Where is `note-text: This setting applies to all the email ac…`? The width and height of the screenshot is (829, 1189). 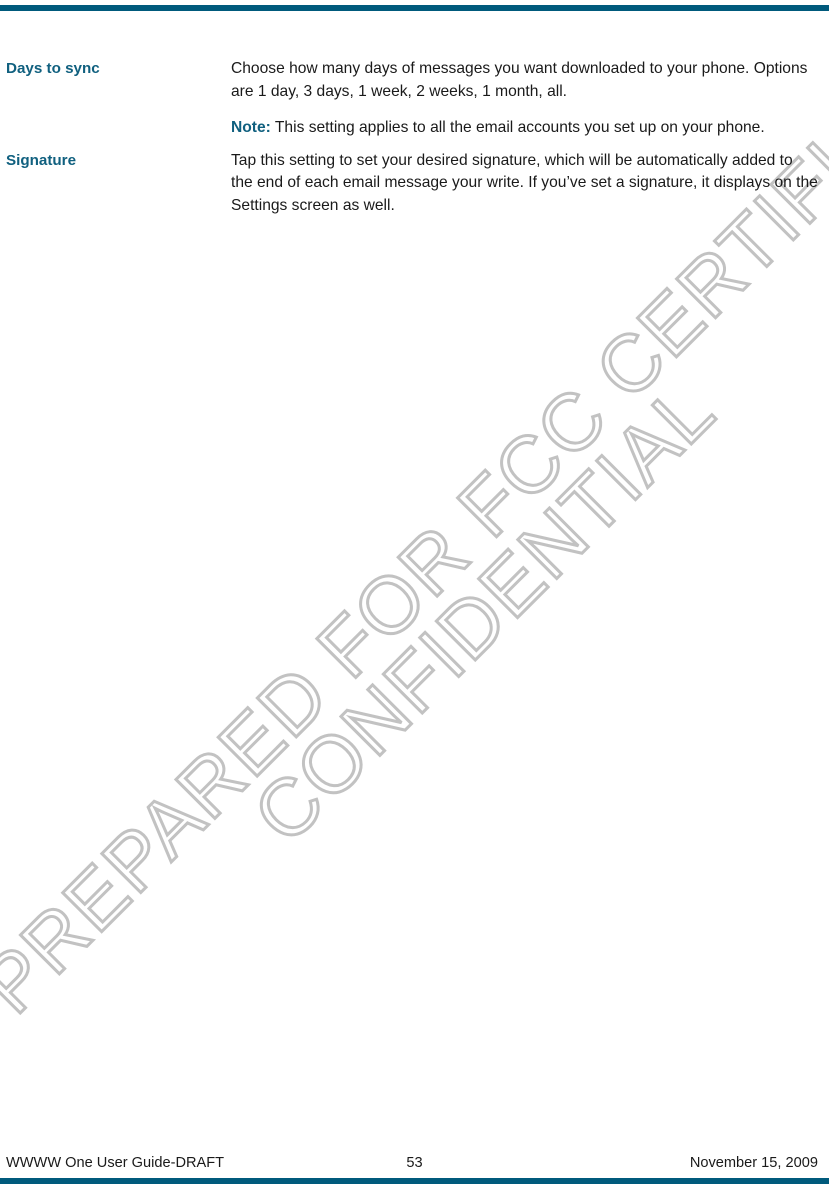 note-text: This setting applies to all the email ac… is located at coordinates (517, 127).